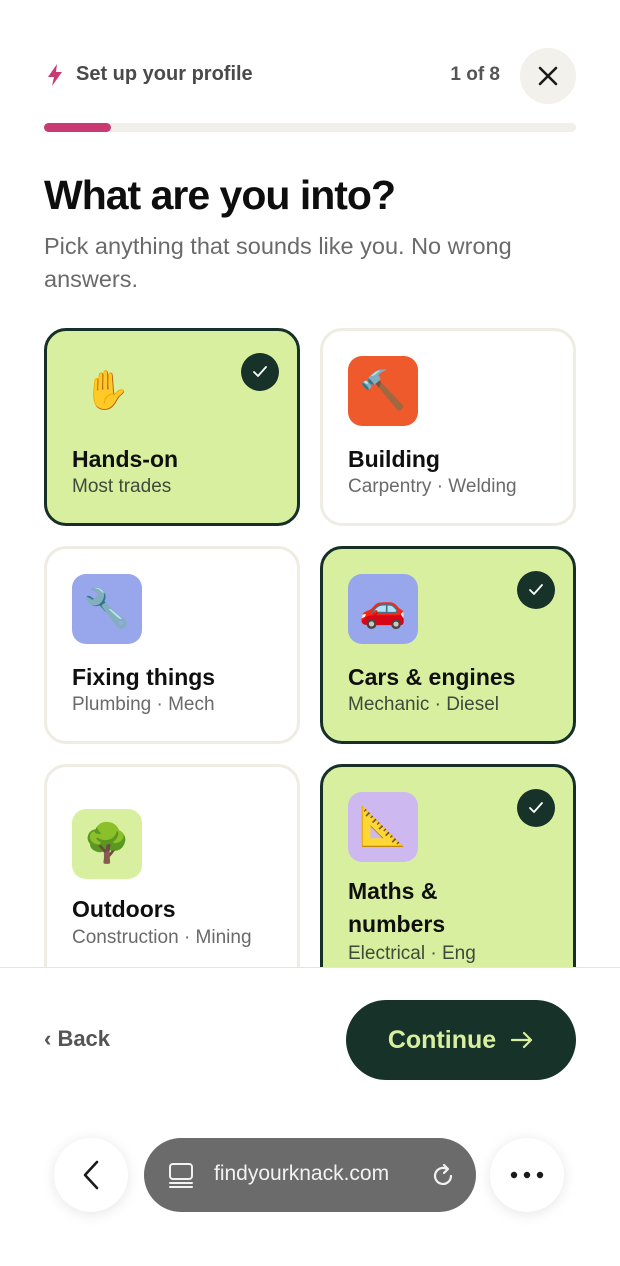  What do you see at coordinates (107, 391) in the screenshot?
I see `raised-hand-icon: ✋` at bounding box center [107, 391].